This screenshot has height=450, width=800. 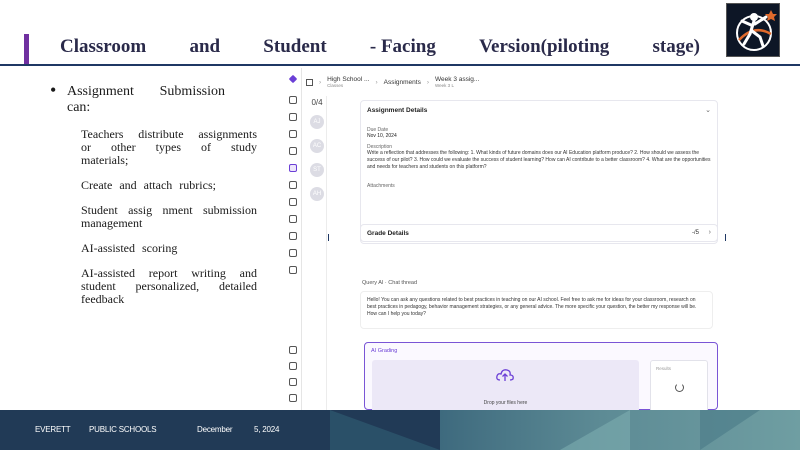 I want to click on breadcrumb-sublabel: Classes, so click(x=335, y=85).